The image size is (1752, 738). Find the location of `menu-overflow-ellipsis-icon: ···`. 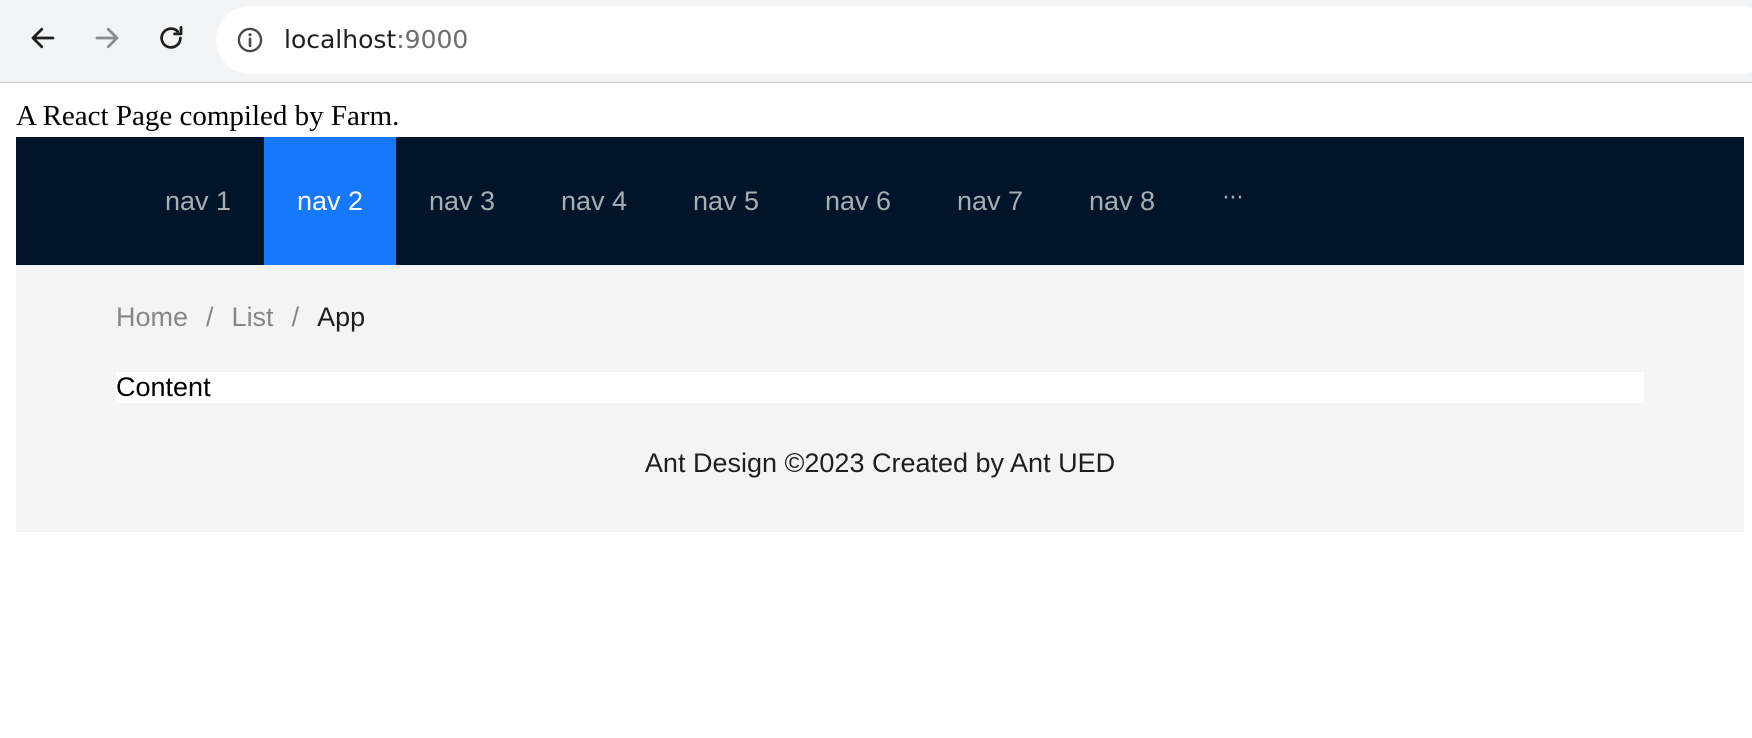

menu-overflow-ellipsis-icon: ··· is located at coordinates (1233, 201).